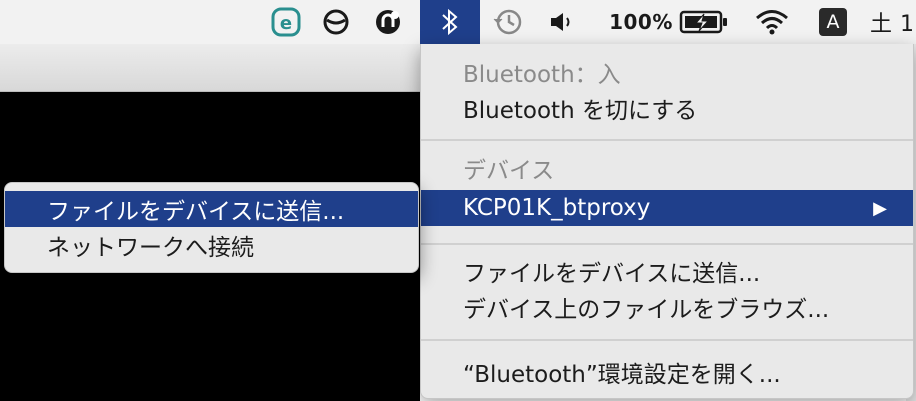 Image resolution: width=916 pixels, height=401 pixels. I want to click on device-name-label: KCP01K_btproxy, so click(557, 208).